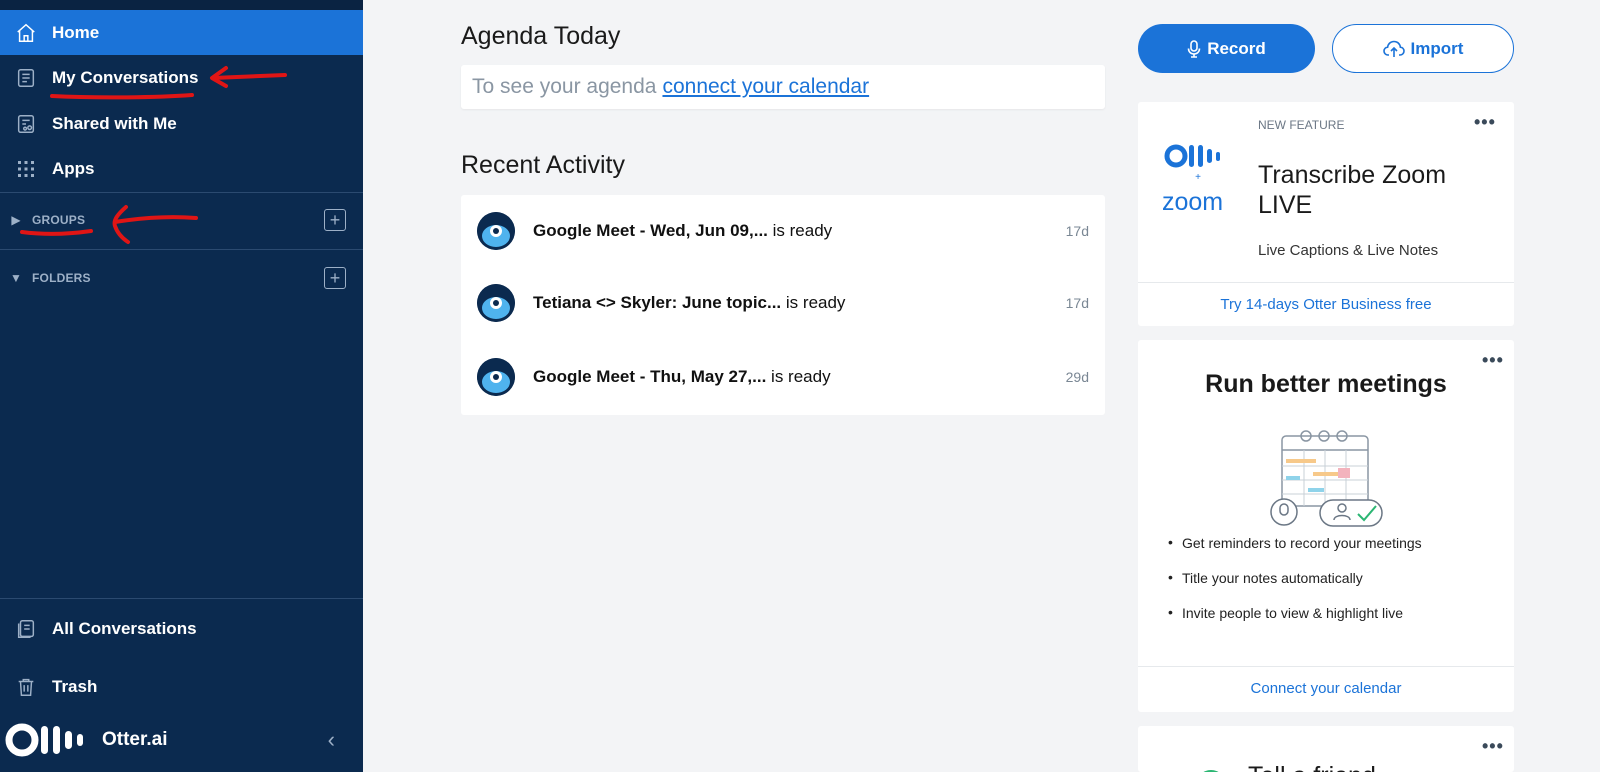  I want to click on caret-right-icon: ▶, so click(16, 220).